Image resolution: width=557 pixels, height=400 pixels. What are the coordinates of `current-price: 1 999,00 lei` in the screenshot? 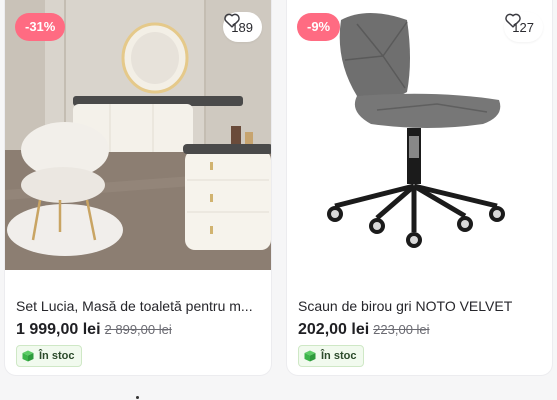 It's located at (58, 329).